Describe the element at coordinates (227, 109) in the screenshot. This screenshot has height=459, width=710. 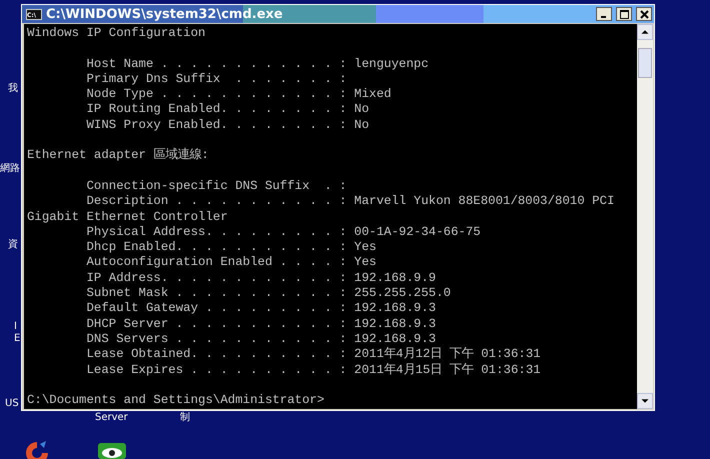
I see `console-line: IP Routing Enabled. . . . . . . . : No` at that location.